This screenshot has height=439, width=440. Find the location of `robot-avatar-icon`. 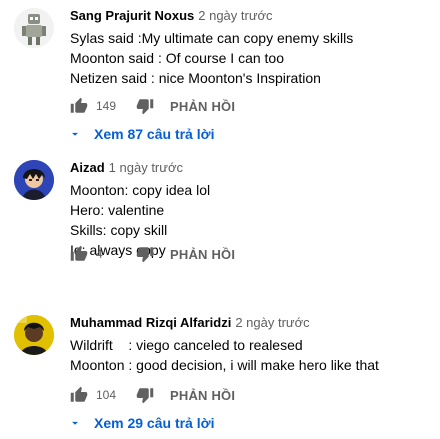

robot-avatar-icon is located at coordinates (34, 28).